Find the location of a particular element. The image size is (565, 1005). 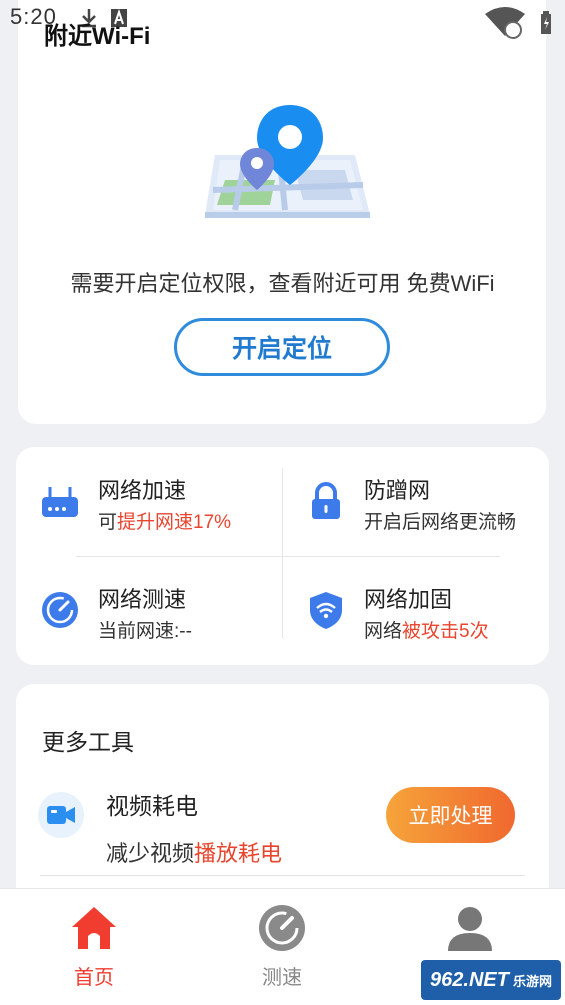

nav-home: 首页 is located at coordinates (94, 947).